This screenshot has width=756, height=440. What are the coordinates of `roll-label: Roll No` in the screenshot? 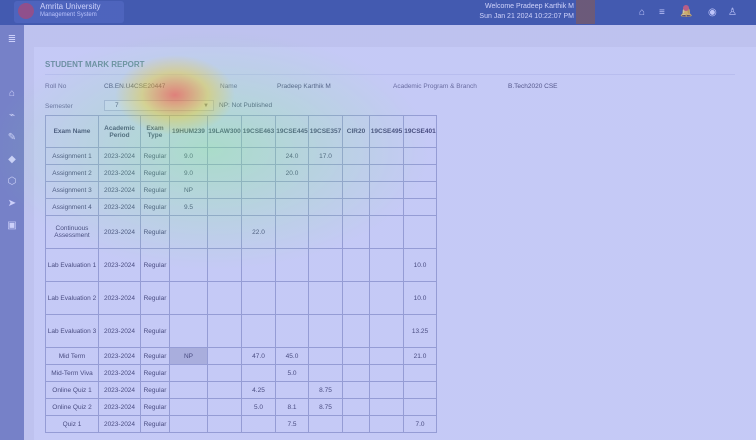 It's located at (56, 86).